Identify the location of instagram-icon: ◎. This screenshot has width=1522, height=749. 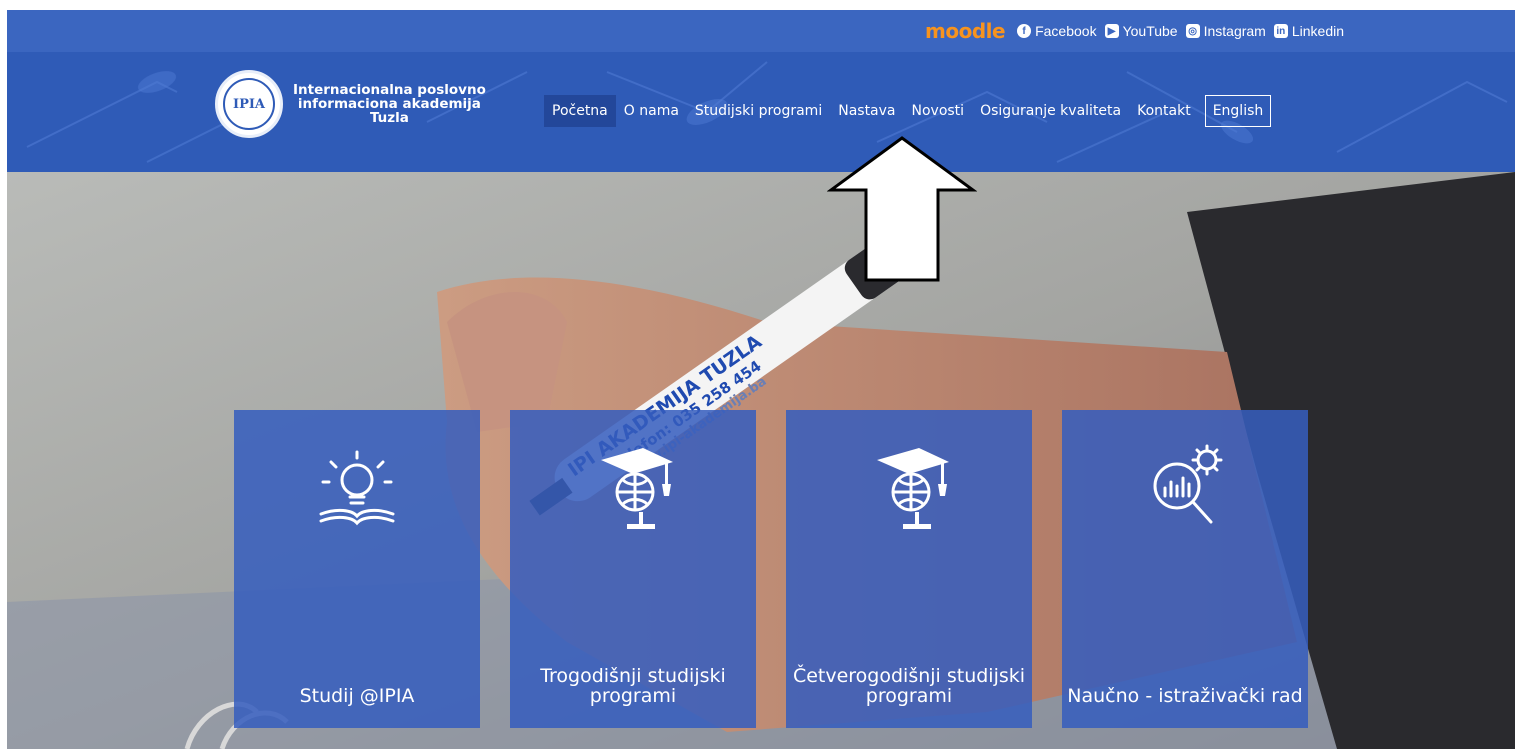
(1192, 31).